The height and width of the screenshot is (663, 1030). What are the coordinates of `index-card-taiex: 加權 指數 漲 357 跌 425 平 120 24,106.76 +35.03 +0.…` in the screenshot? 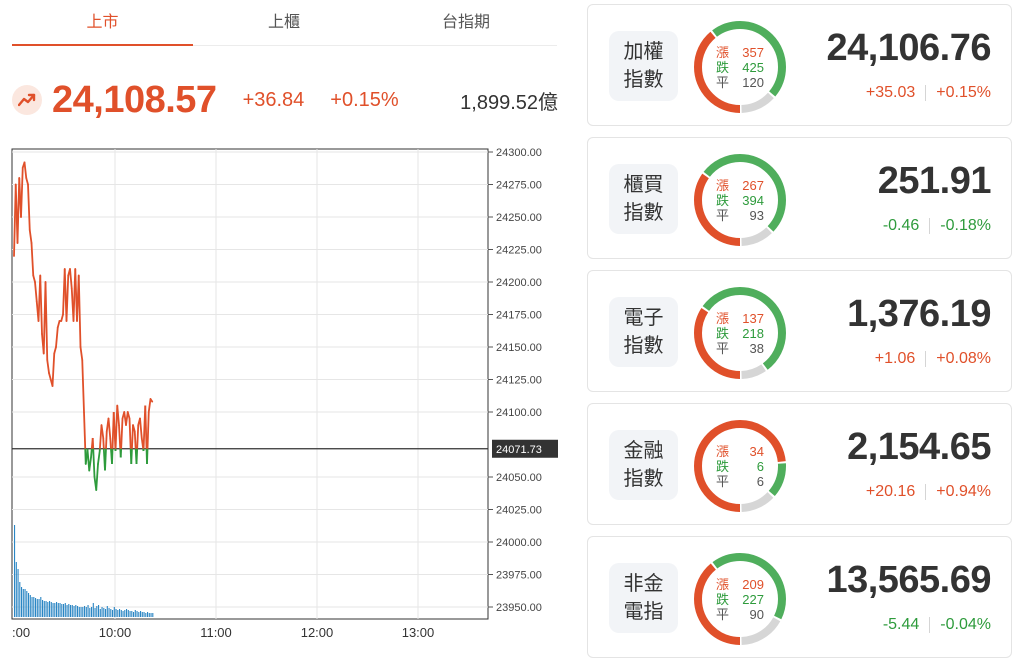 It's located at (799, 65).